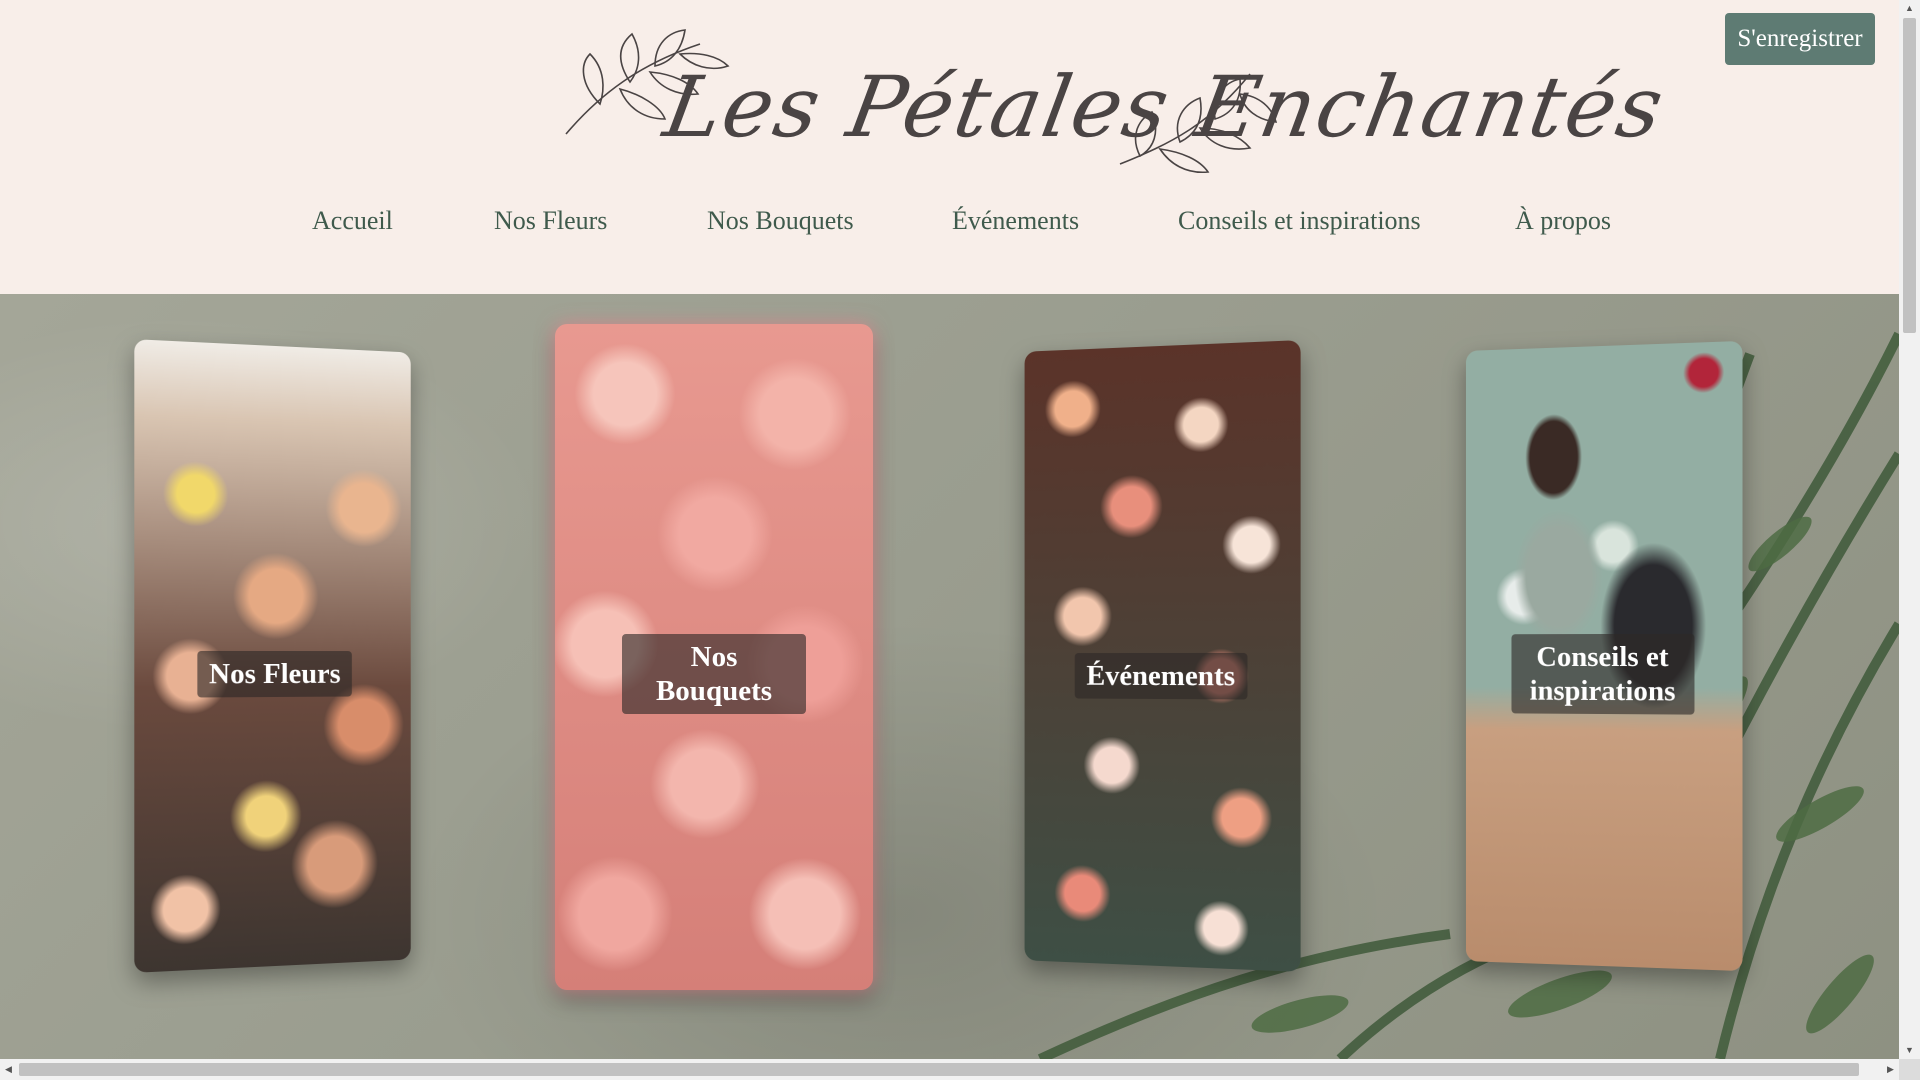  Describe the element at coordinates (274, 674) in the screenshot. I see `card-label: Nos Fleurs` at that location.